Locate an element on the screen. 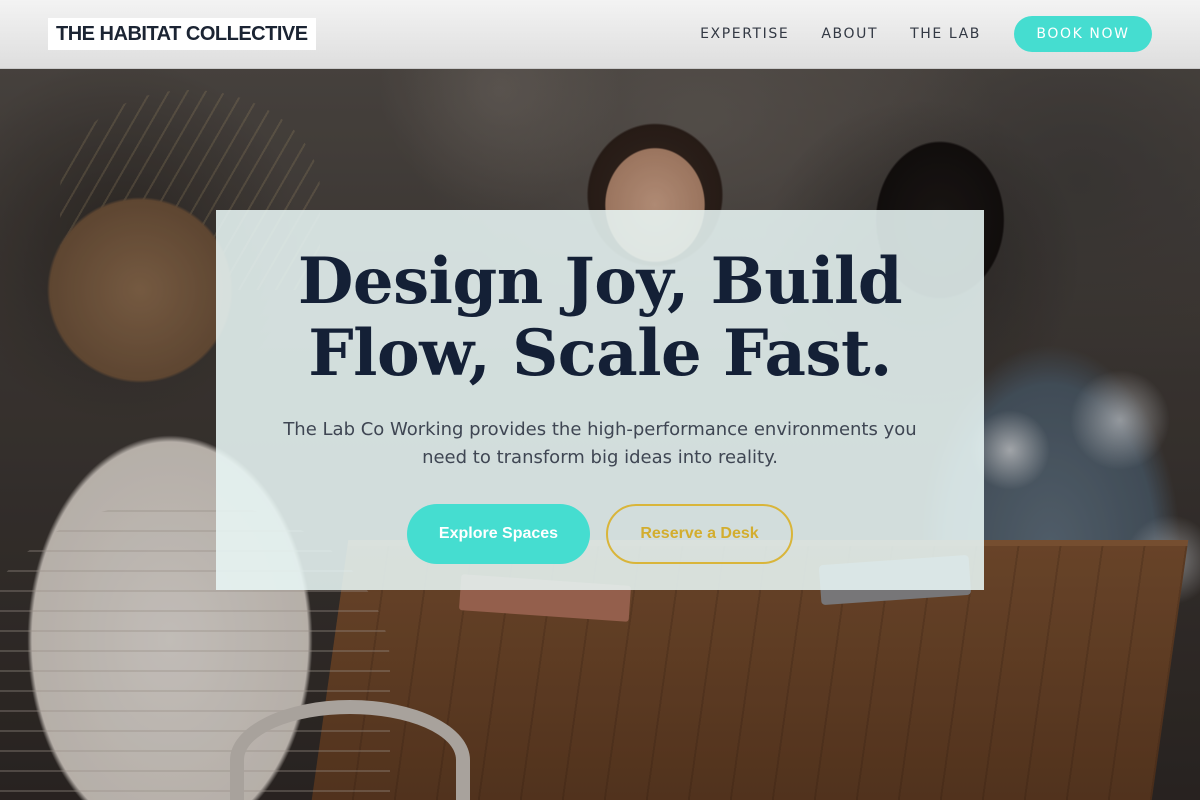 This screenshot has width=1200, height=800. book-now-button: BOOK NOW is located at coordinates (1083, 34).